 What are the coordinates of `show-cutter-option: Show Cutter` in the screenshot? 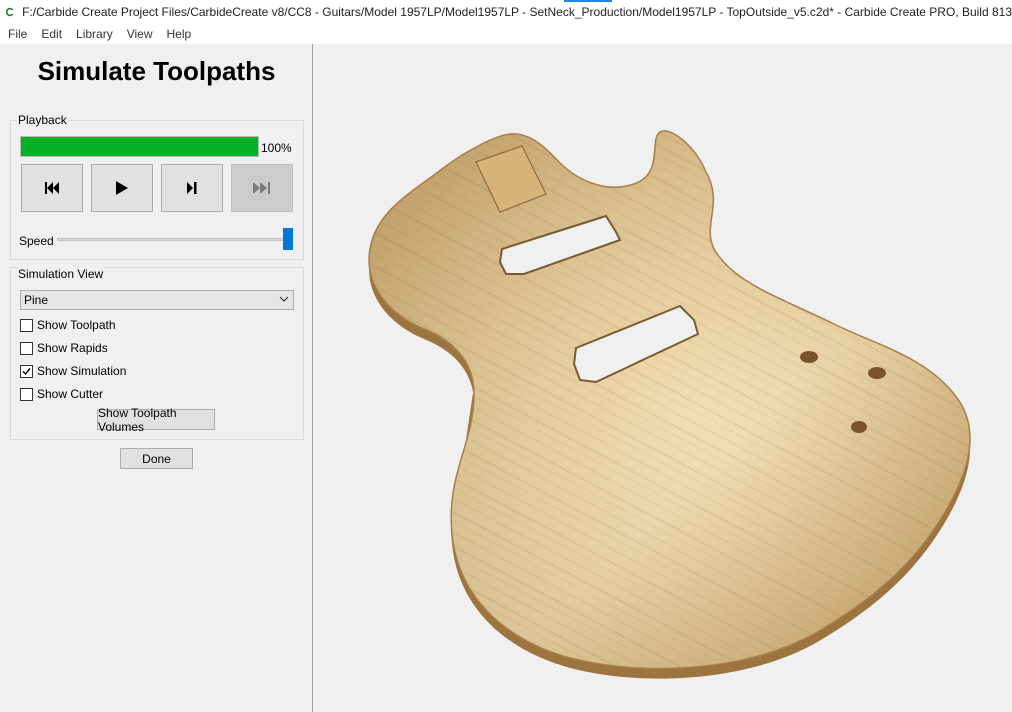 It's located at (61, 394).